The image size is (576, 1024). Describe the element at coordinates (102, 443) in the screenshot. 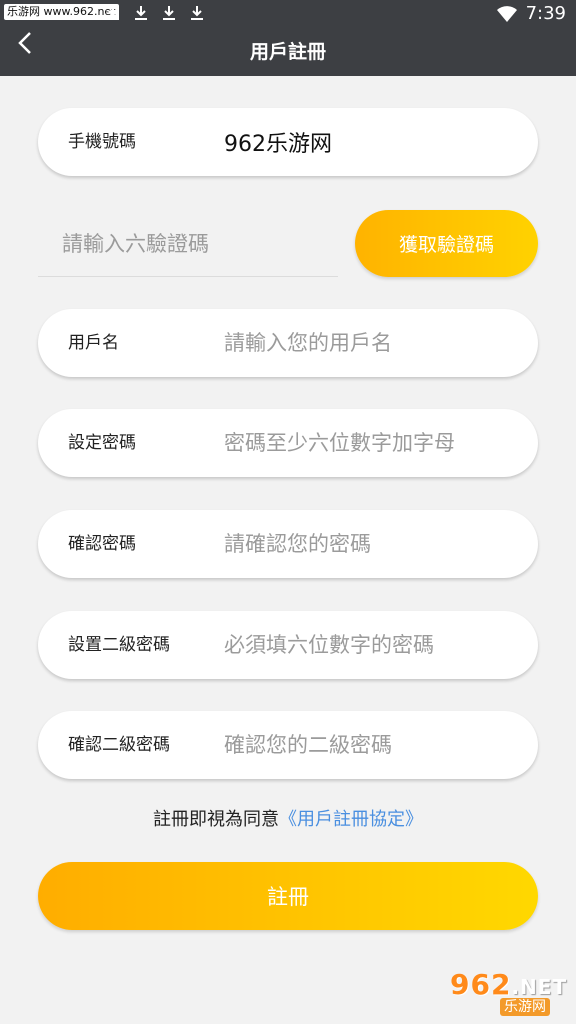

I see `password-label: 設定密碼` at that location.